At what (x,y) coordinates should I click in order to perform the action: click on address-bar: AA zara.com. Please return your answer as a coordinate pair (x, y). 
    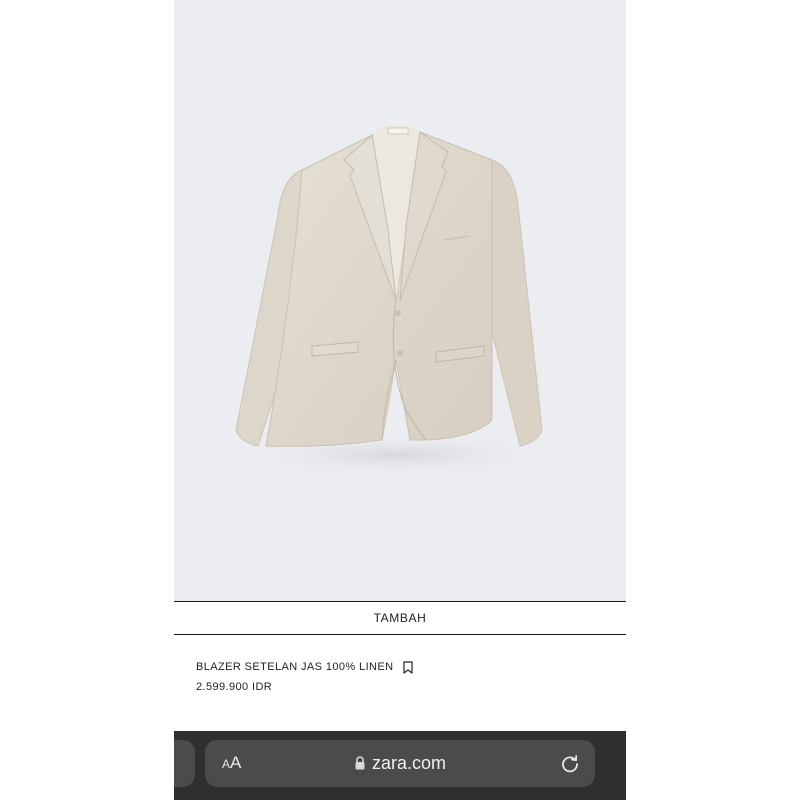
    Looking at the image, I should click on (400, 763).